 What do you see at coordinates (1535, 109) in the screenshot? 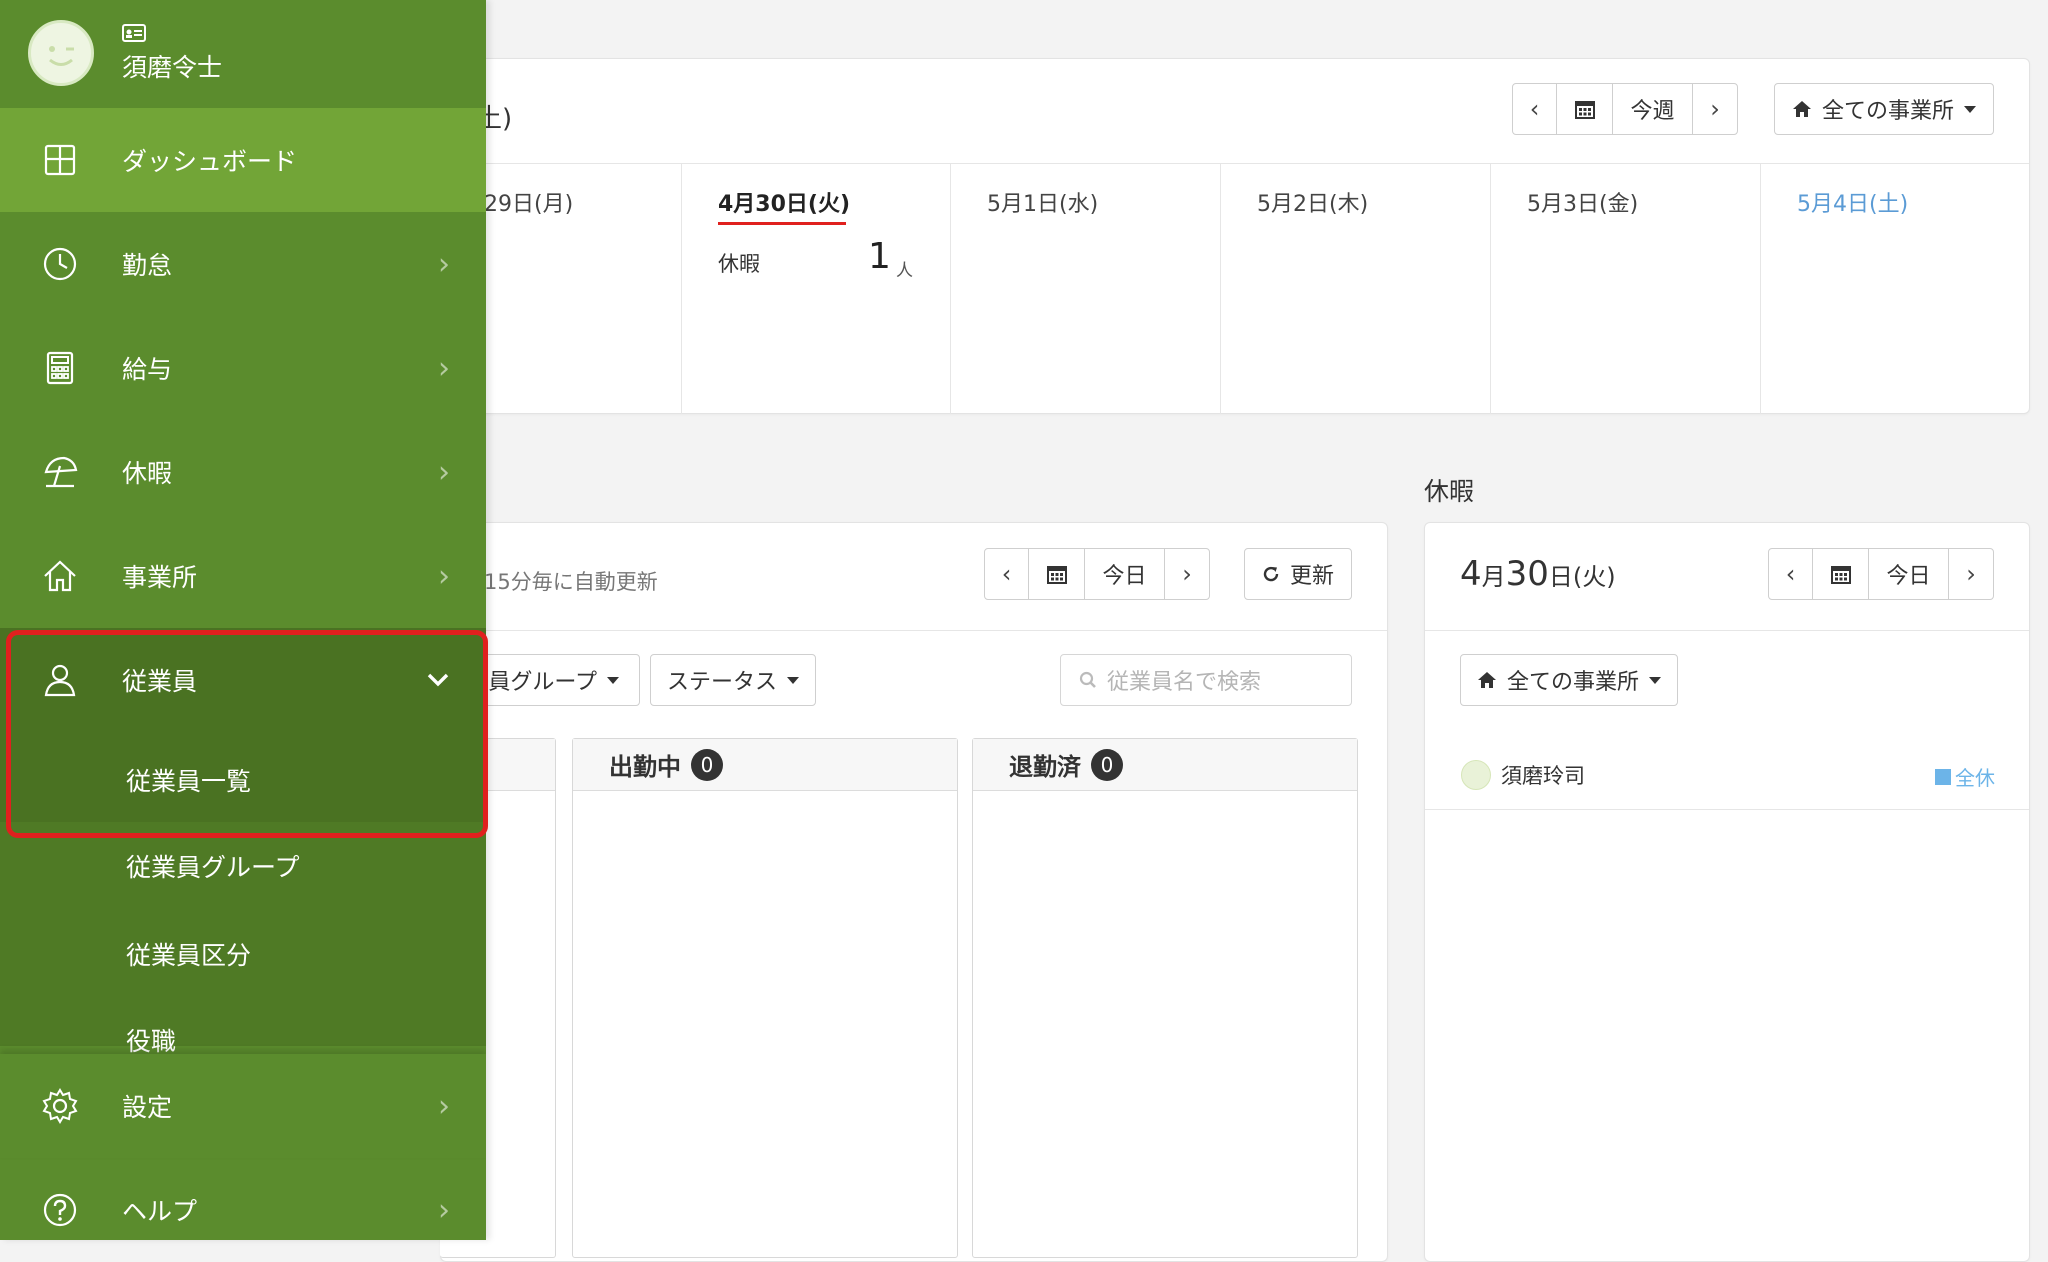
I see `prev-week-button: ‹` at bounding box center [1535, 109].